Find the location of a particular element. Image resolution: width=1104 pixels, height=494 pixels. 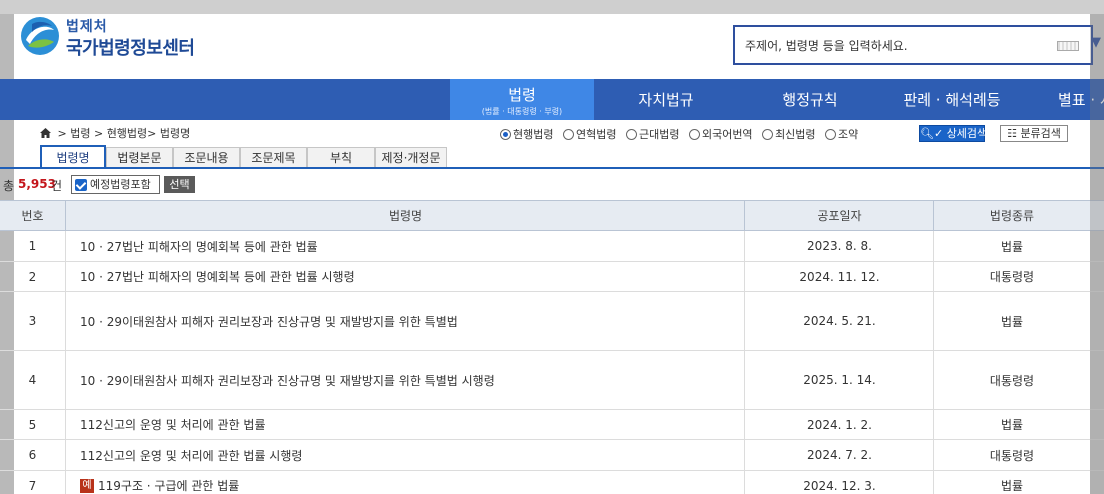

site-logo: 법제처 국가법령정보센터 is located at coordinates (120, 38).